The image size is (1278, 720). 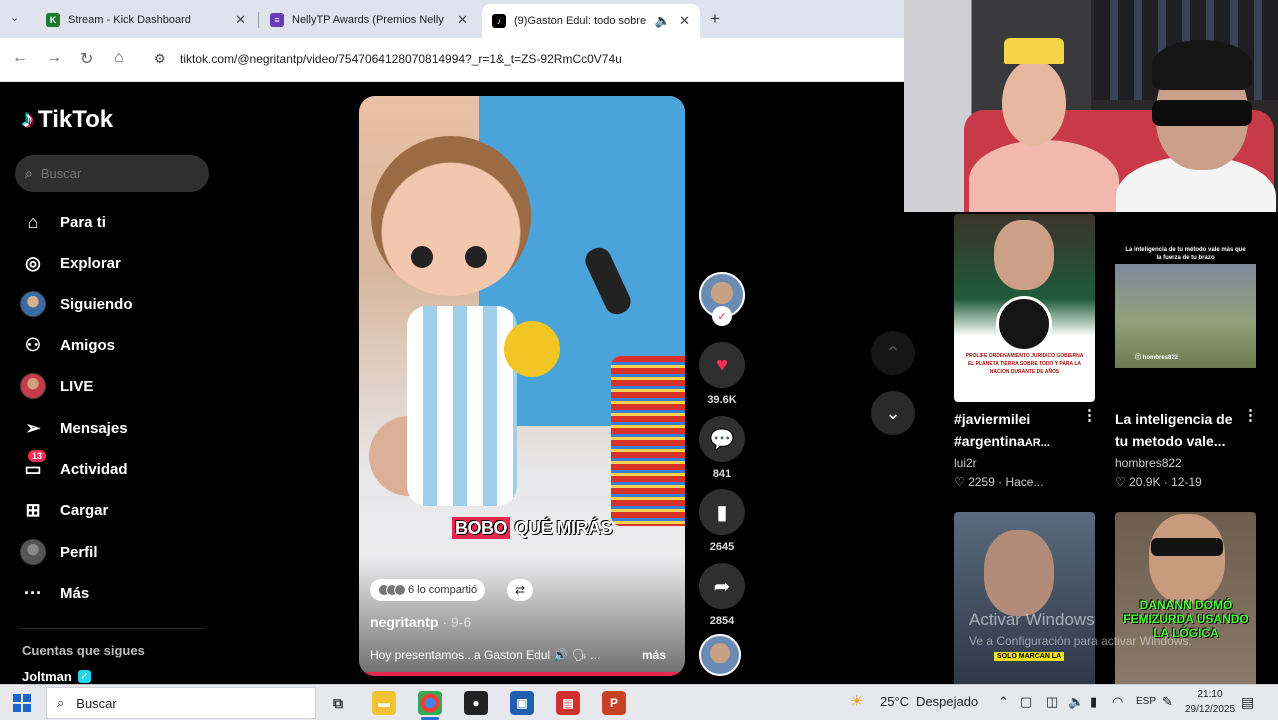 What do you see at coordinates (1003, 702) in the screenshot?
I see `tray-chevron-icon: ⌃` at bounding box center [1003, 702].